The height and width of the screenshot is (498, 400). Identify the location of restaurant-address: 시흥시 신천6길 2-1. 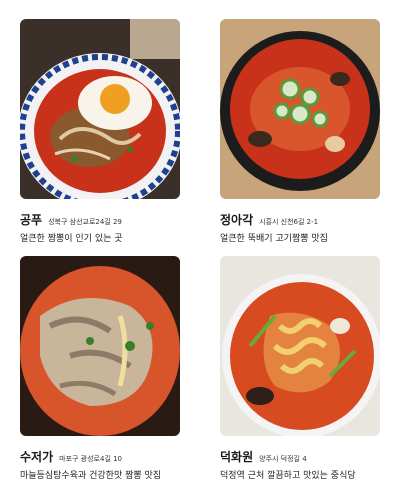
(289, 222).